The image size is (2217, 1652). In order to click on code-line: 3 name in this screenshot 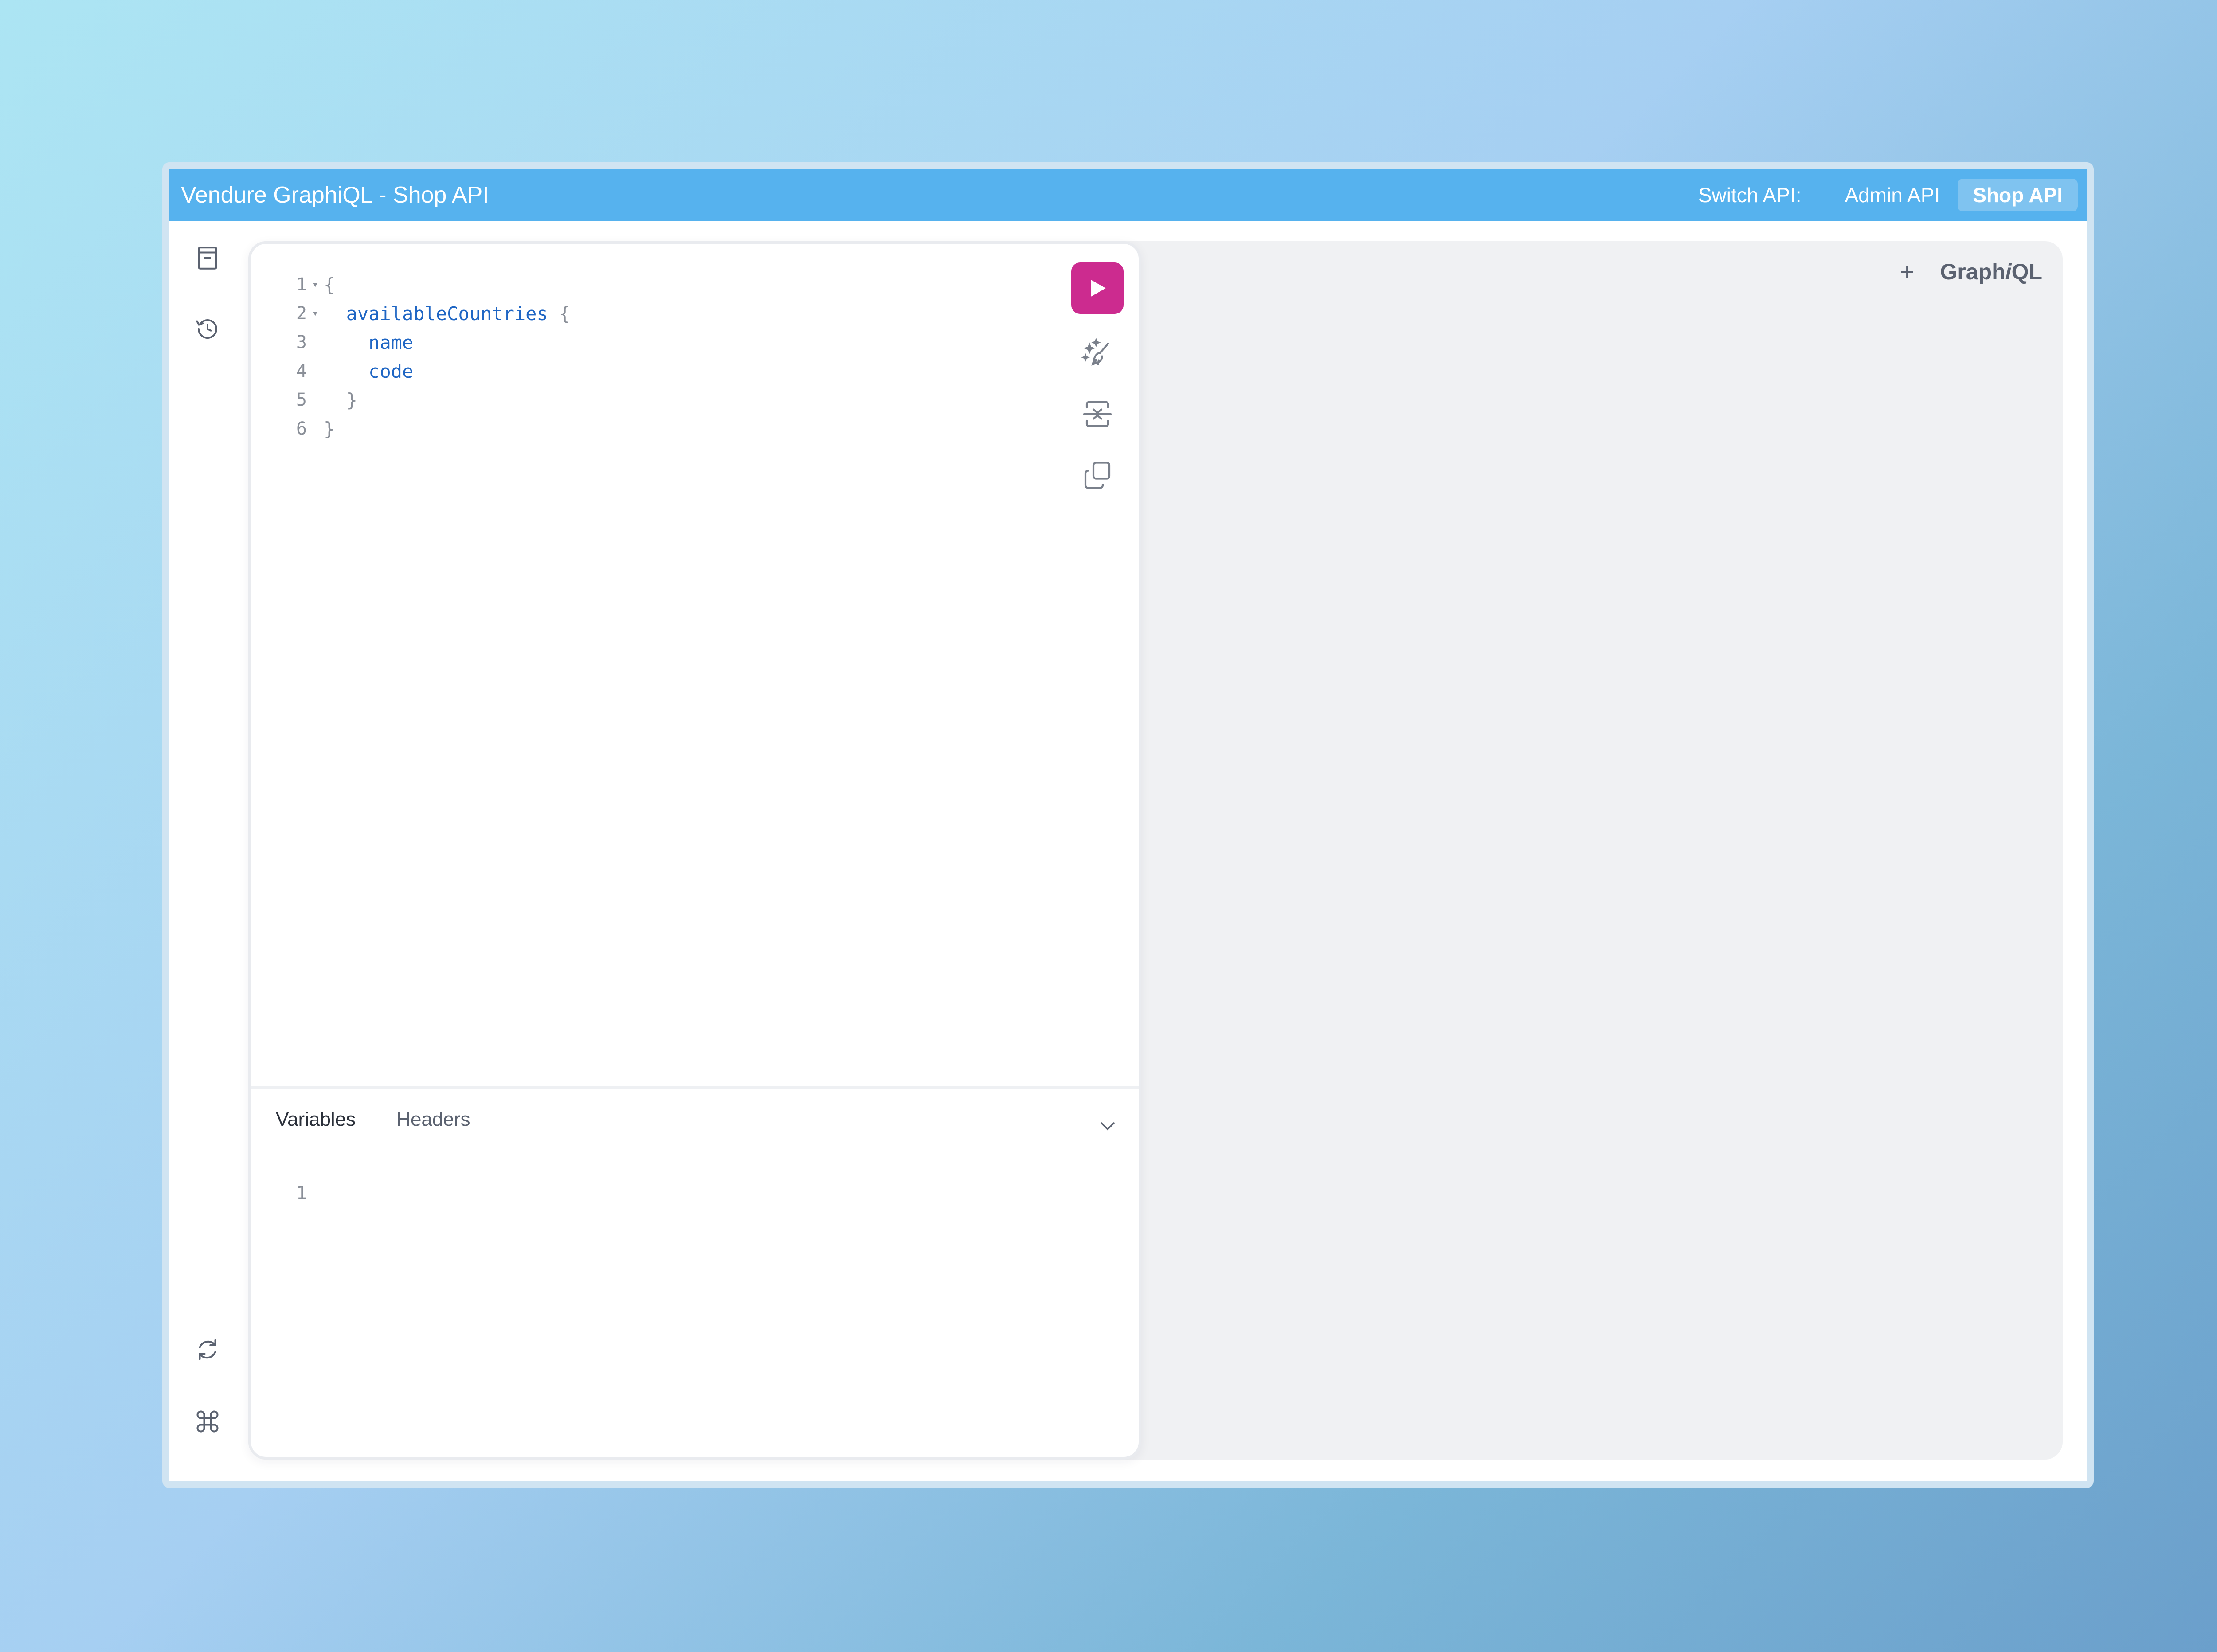, I will do `click(424, 342)`.